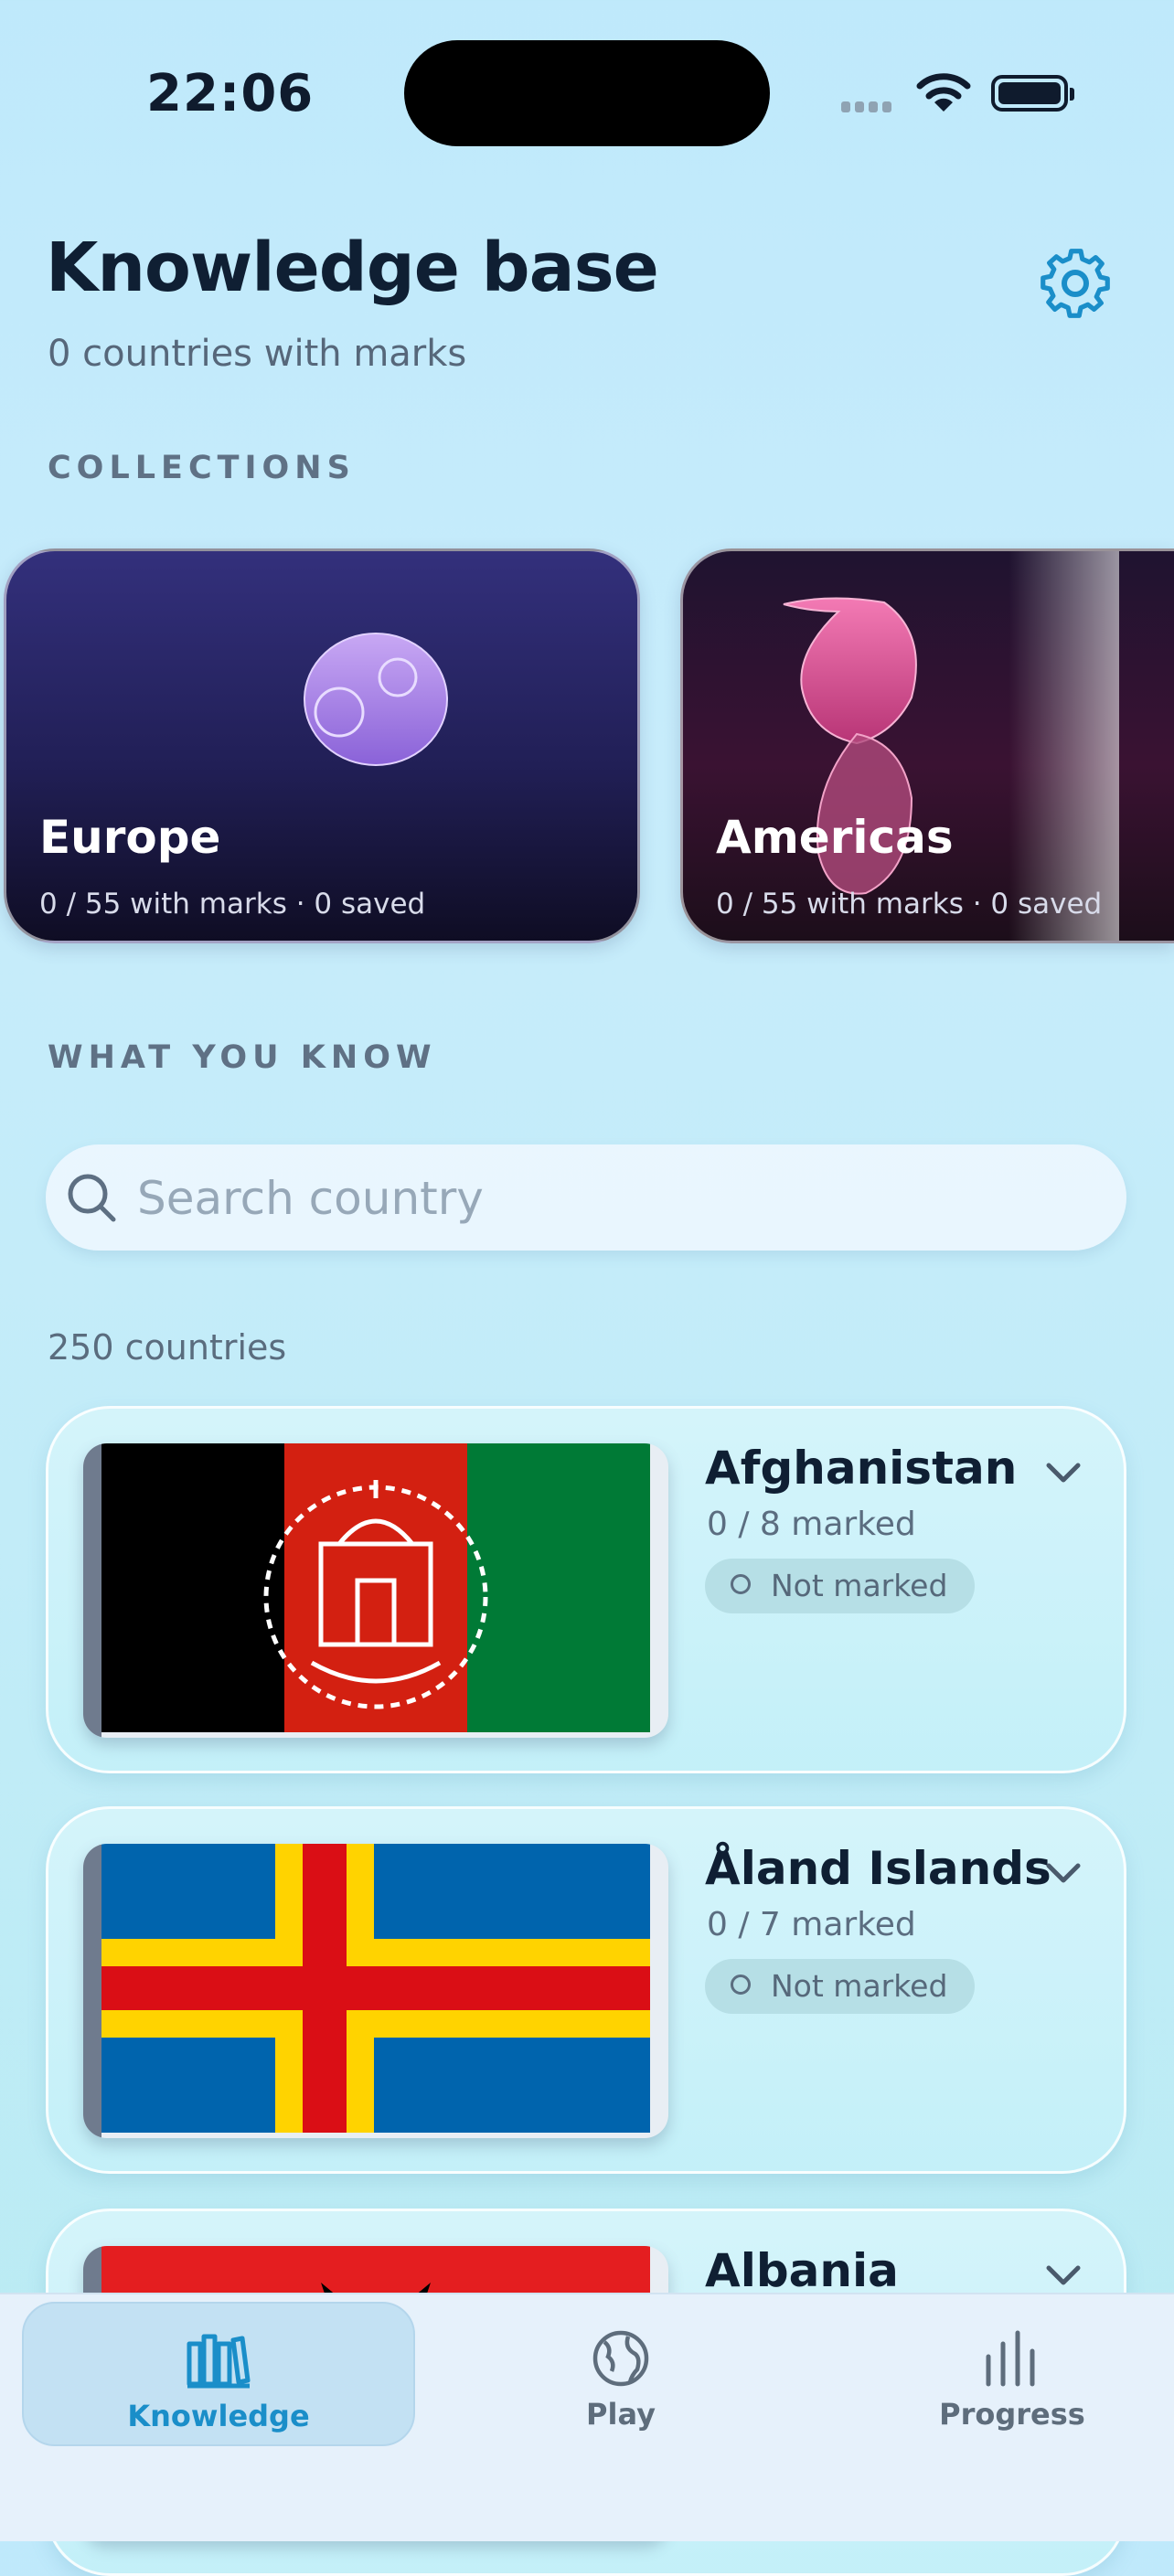 The width and height of the screenshot is (1174, 2576). Describe the element at coordinates (230, 93) in the screenshot. I see `status-time: 22:06` at that location.